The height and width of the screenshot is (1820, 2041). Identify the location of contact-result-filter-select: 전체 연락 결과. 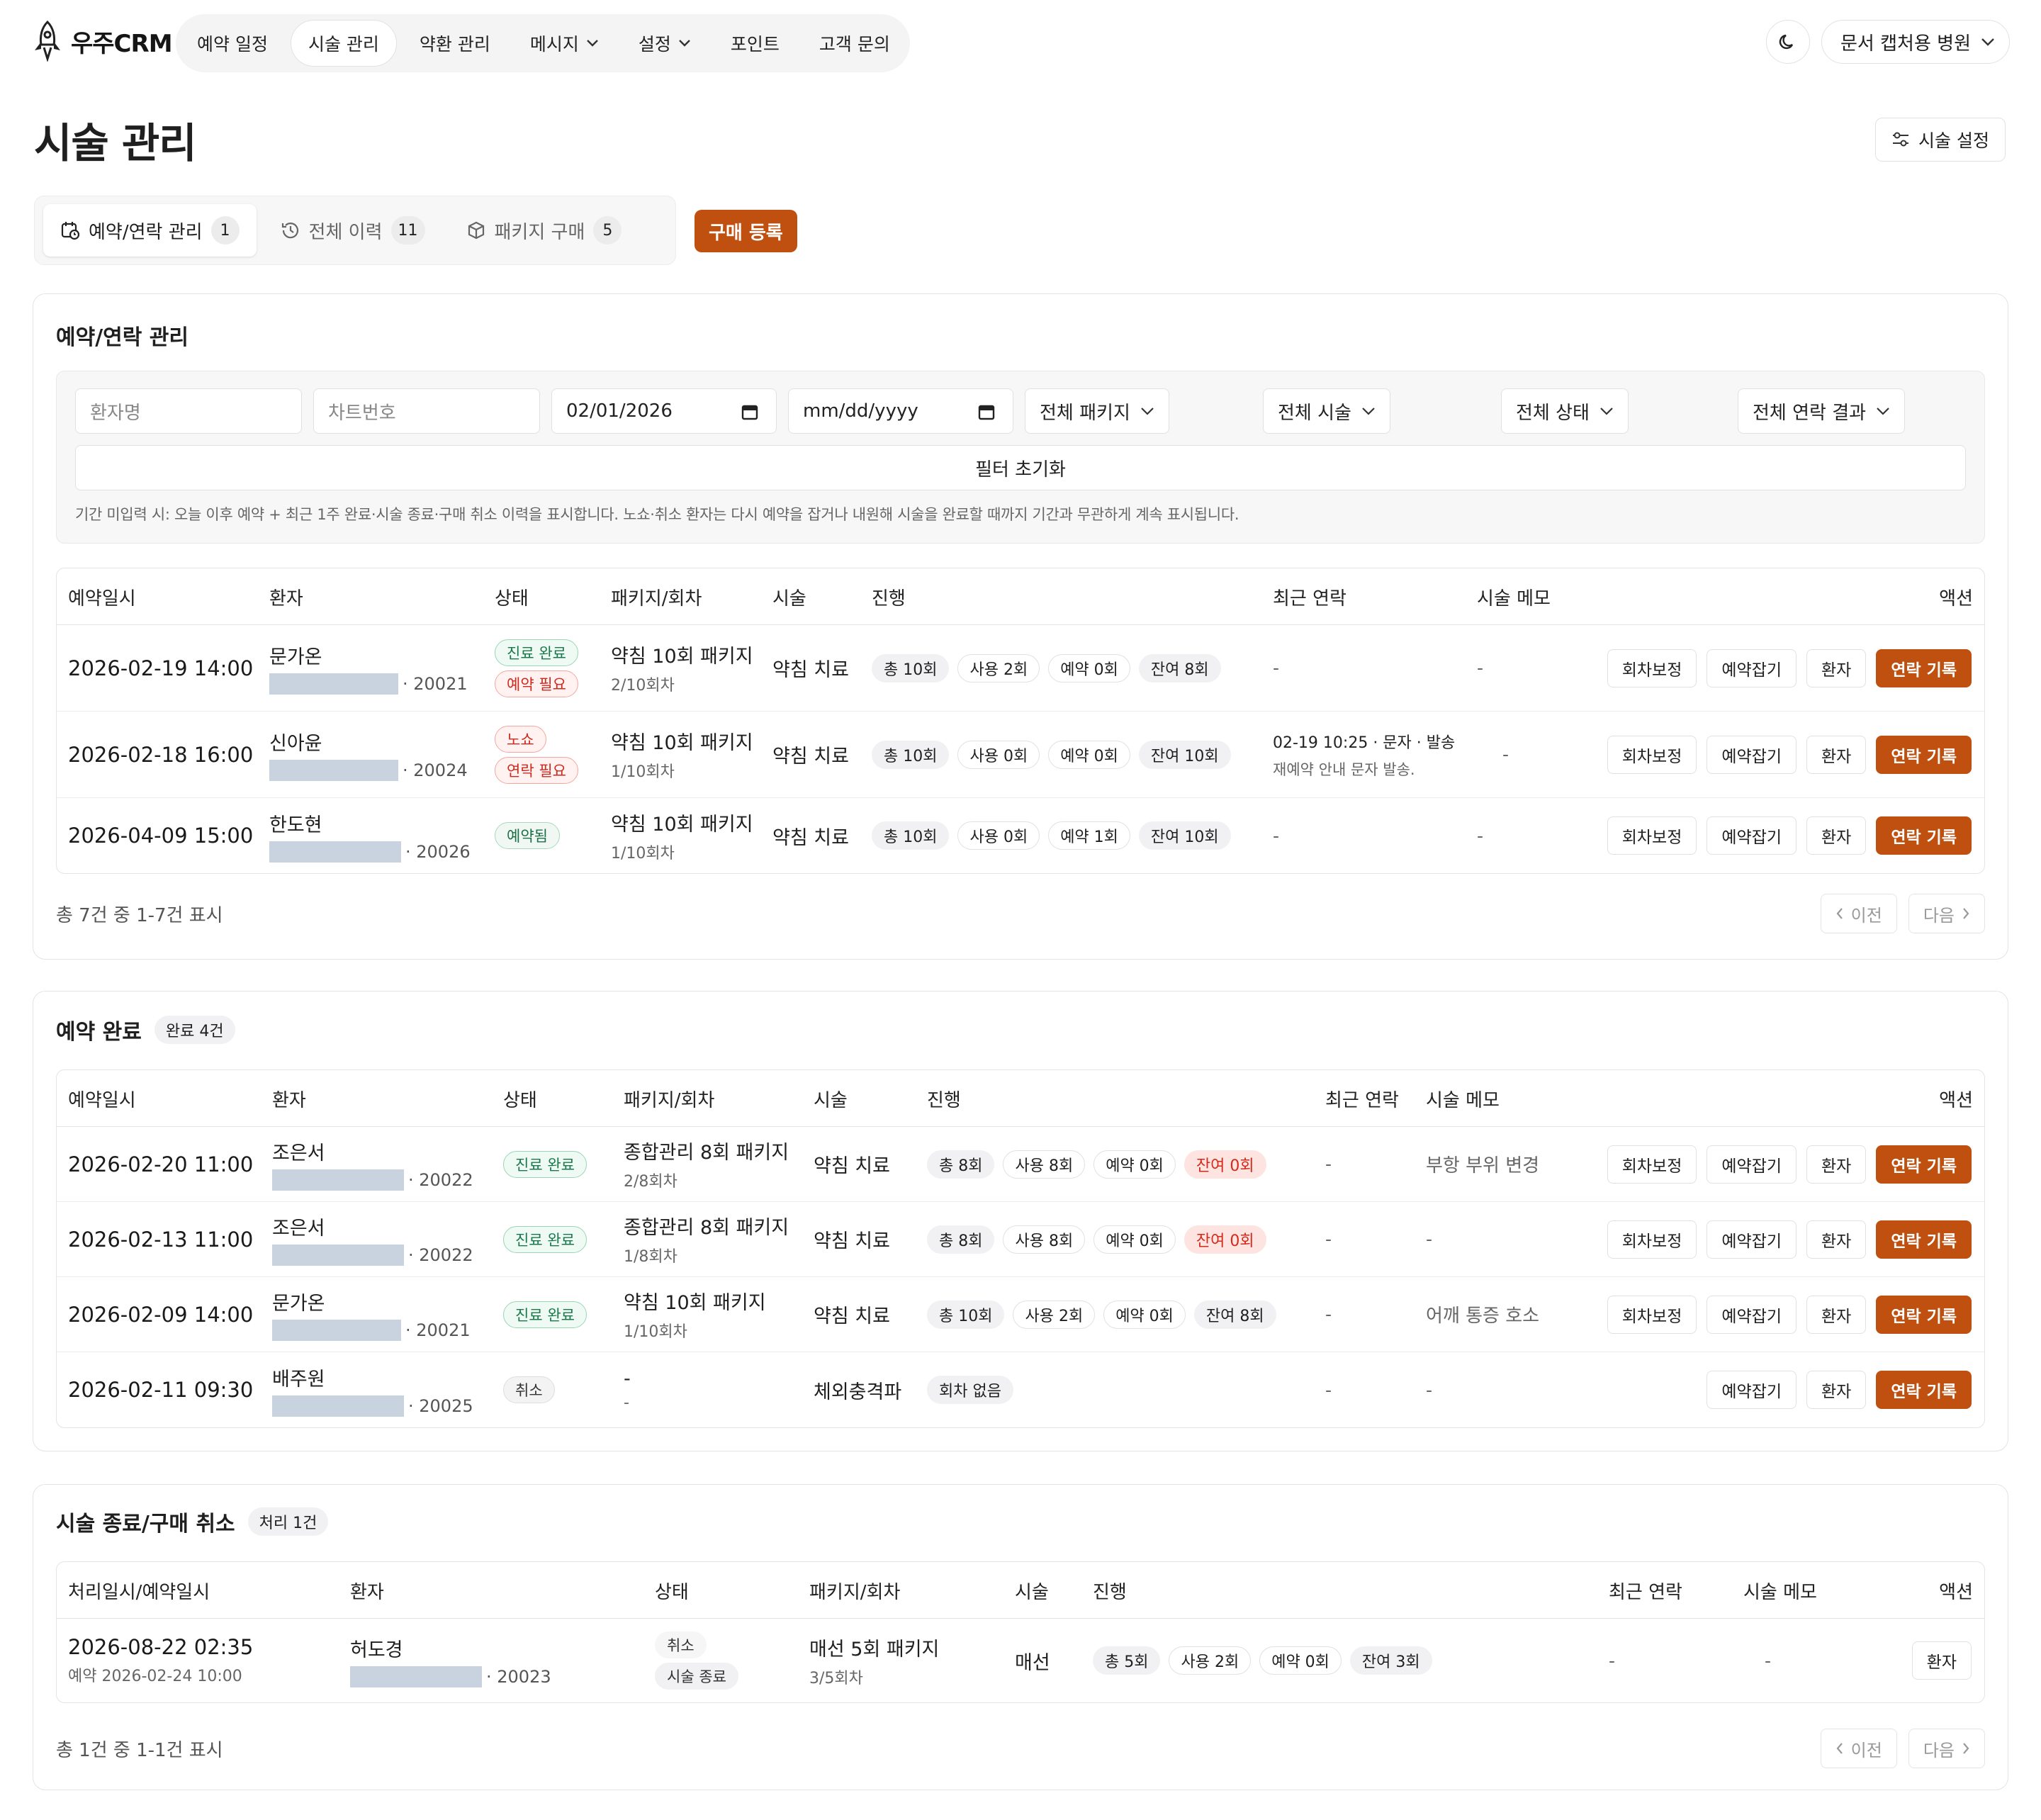
(1822, 411).